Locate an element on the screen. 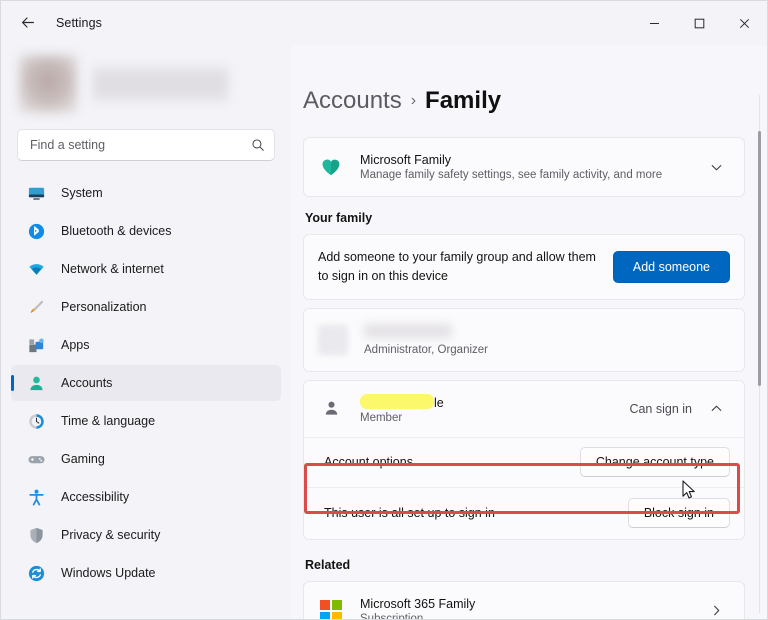 This screenshot has width=768, height=620. organizer-card: Administrator, Organizer is located at coordinates (524, 339).